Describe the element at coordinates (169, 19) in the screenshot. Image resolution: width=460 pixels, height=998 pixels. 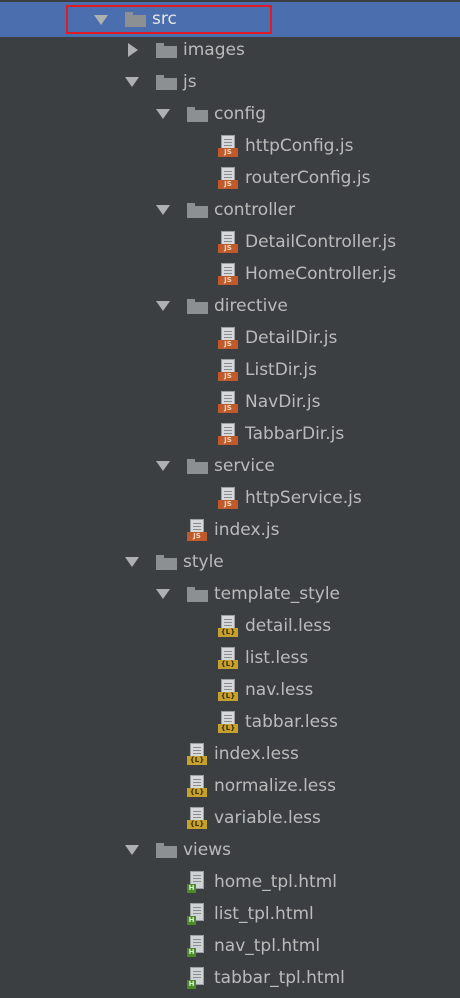
I see `highlight-box` at that location.